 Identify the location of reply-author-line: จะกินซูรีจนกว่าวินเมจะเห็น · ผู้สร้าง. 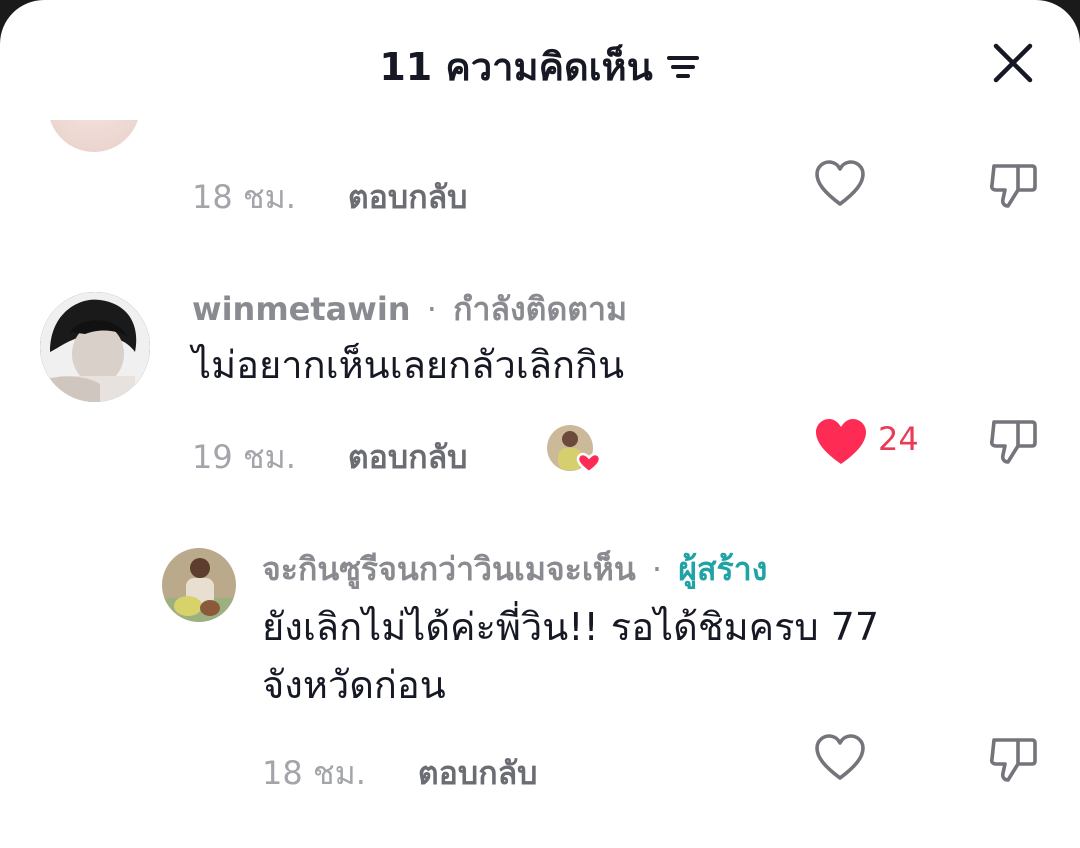
(514, 569).